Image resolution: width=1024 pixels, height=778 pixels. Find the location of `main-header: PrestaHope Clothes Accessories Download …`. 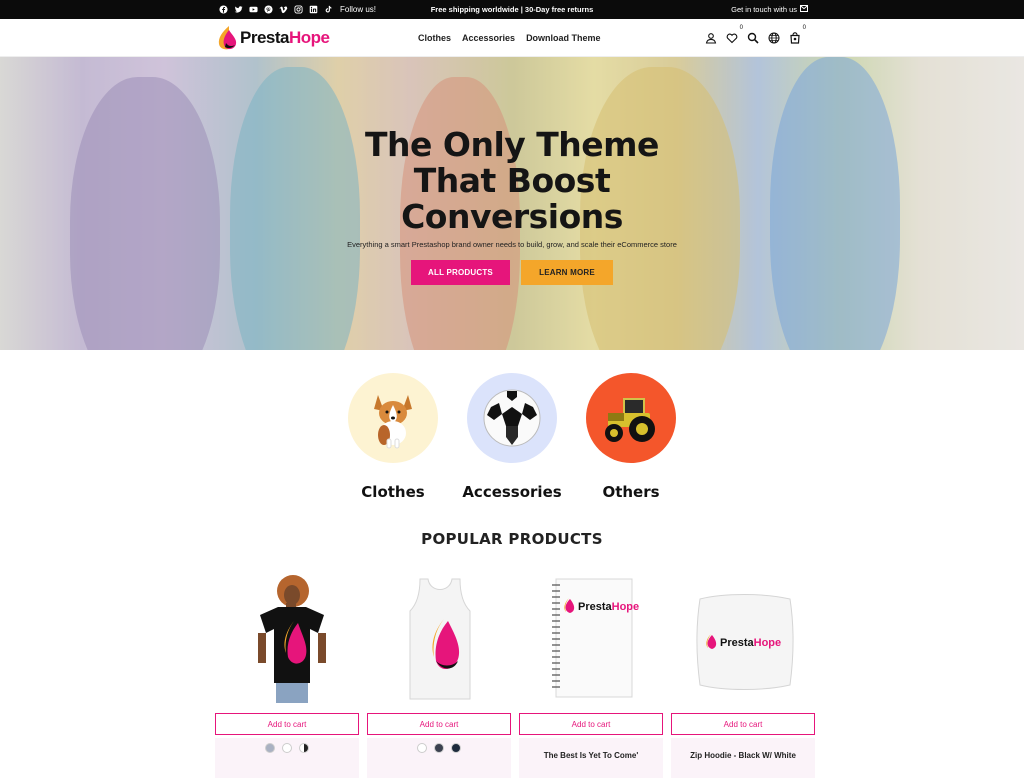

main-header: PrestaHope Clothes Accessories Download … is located at coordinates (512, 38).